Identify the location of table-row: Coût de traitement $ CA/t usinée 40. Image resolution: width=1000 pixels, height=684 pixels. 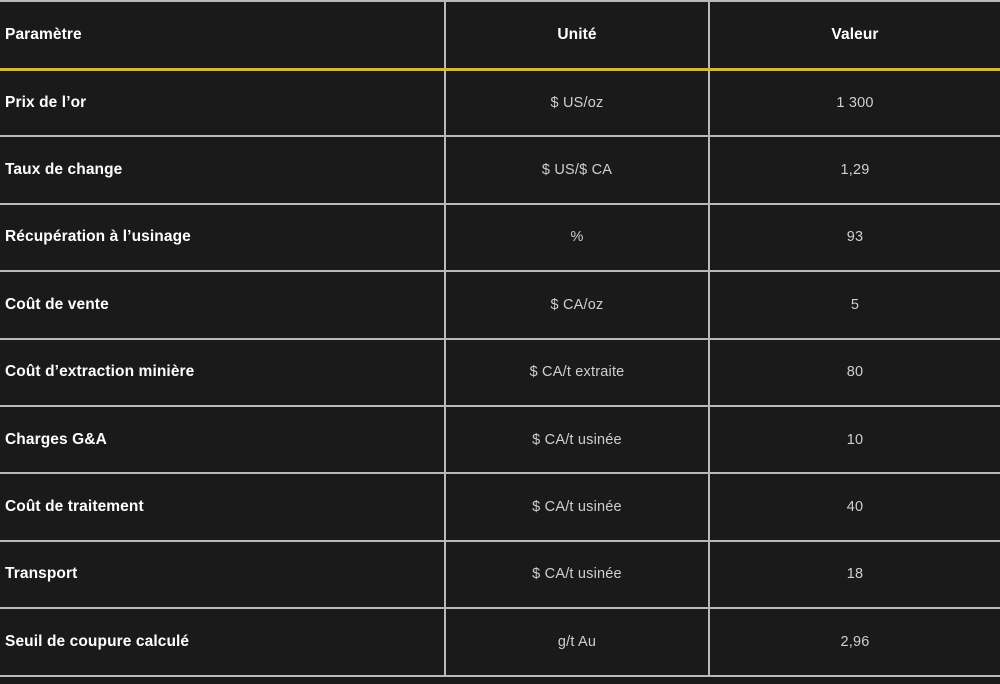
(500, 507).